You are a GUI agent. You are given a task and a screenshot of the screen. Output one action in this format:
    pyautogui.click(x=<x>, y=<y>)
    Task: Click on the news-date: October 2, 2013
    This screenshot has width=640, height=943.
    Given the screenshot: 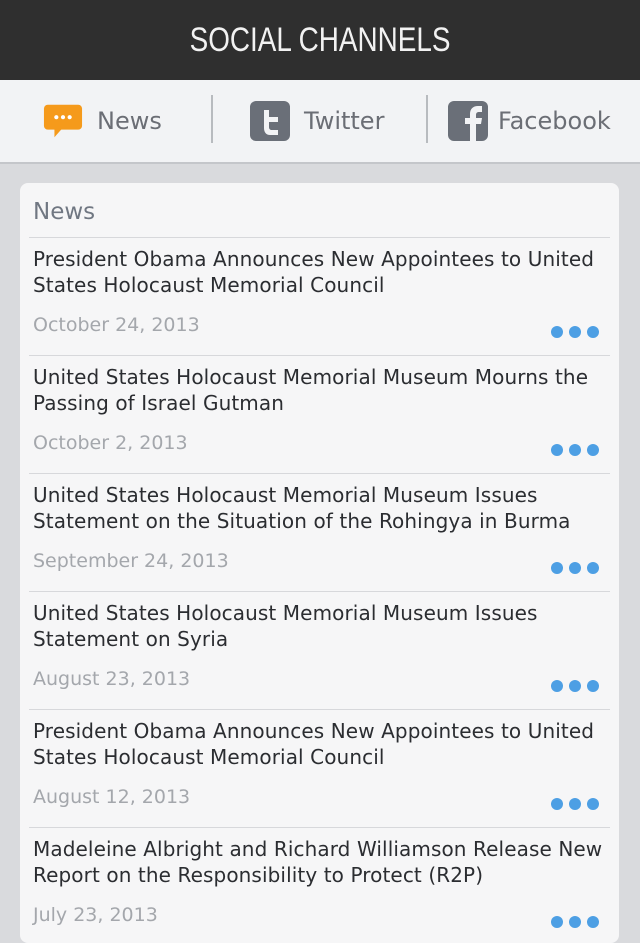 What is the action you would take?
    pyautogui.click(x=110, y=443)
    